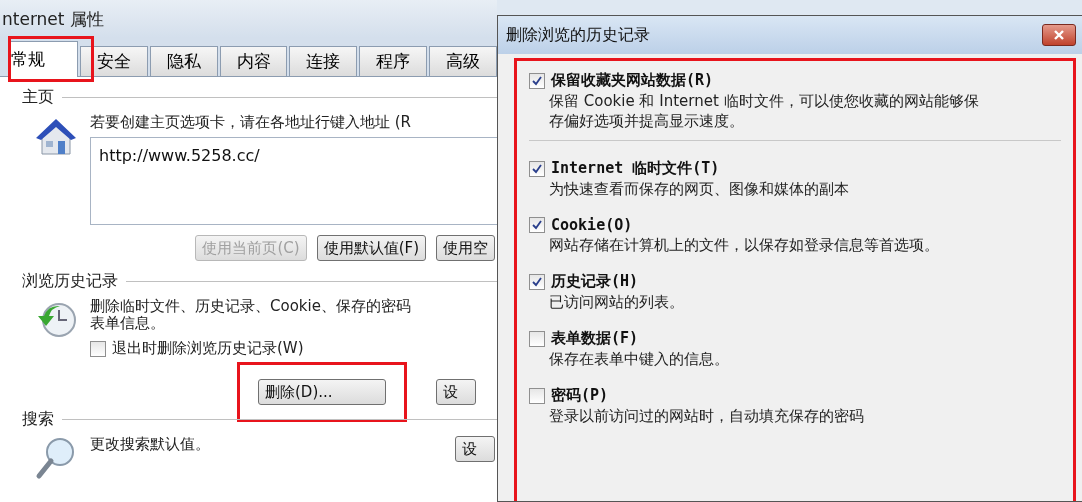 The width and height of the screenshot is (1082, 502). I want to click on tab: 内容, so click(253, 61).